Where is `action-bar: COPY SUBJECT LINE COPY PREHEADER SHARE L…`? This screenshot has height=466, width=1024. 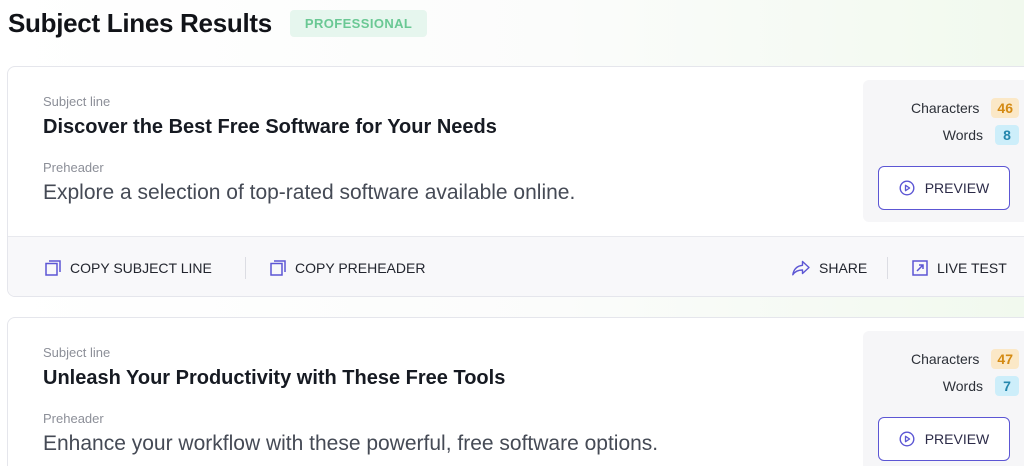 action-bar: COPY SUBJECT LINE COPY PREHEADER SHARE L… is located at coordinates (516, 266).